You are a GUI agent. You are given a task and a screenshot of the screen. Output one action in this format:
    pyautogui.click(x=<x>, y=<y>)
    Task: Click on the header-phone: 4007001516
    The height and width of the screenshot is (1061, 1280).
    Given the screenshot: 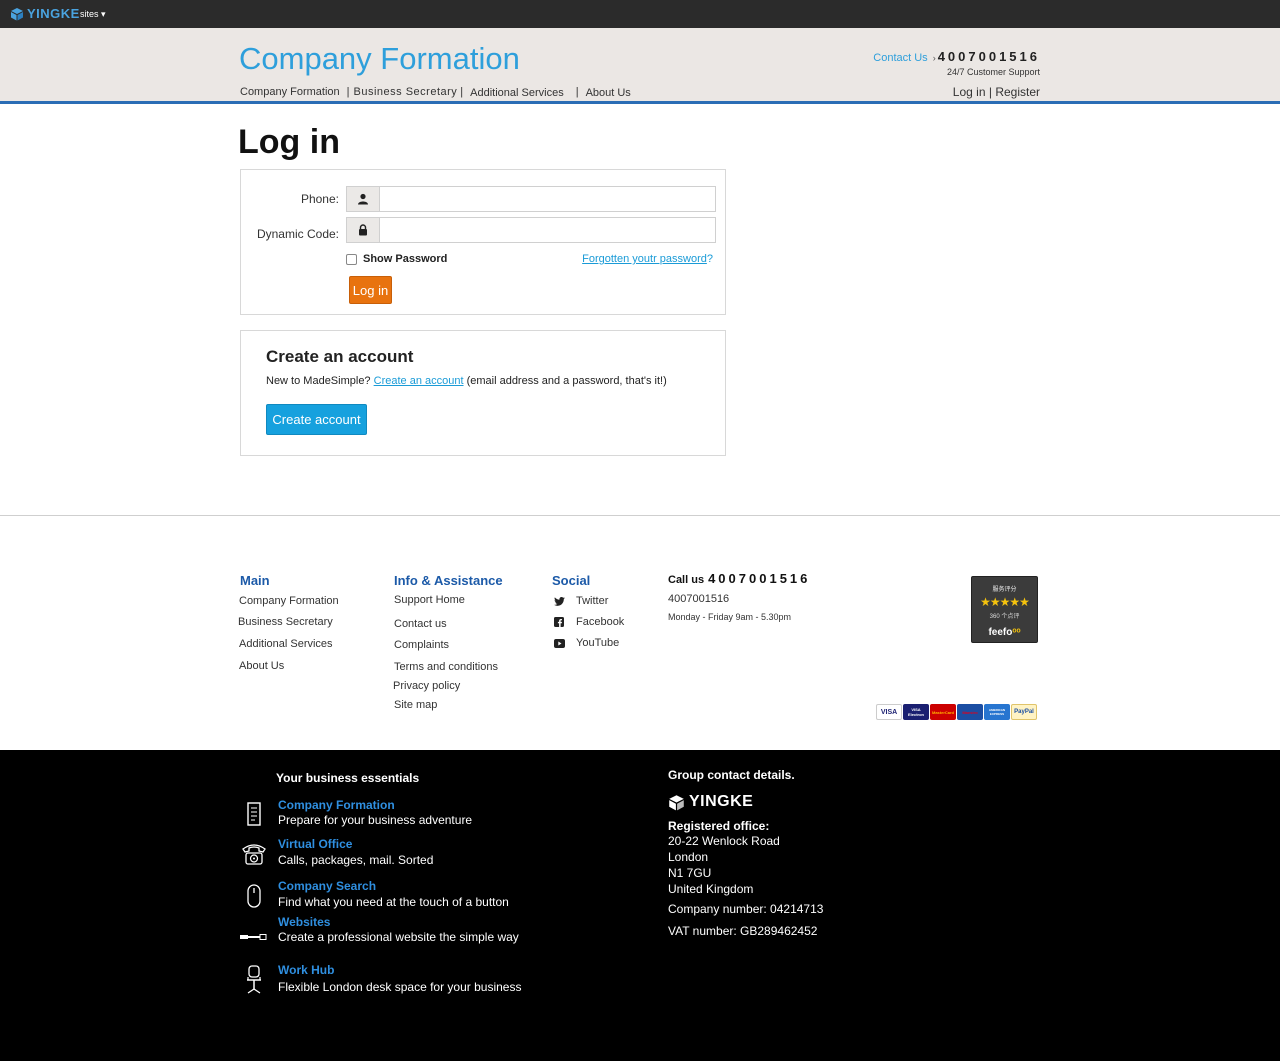 What is the action you would take?
    pyautogui.click(x=988, y=56)
    